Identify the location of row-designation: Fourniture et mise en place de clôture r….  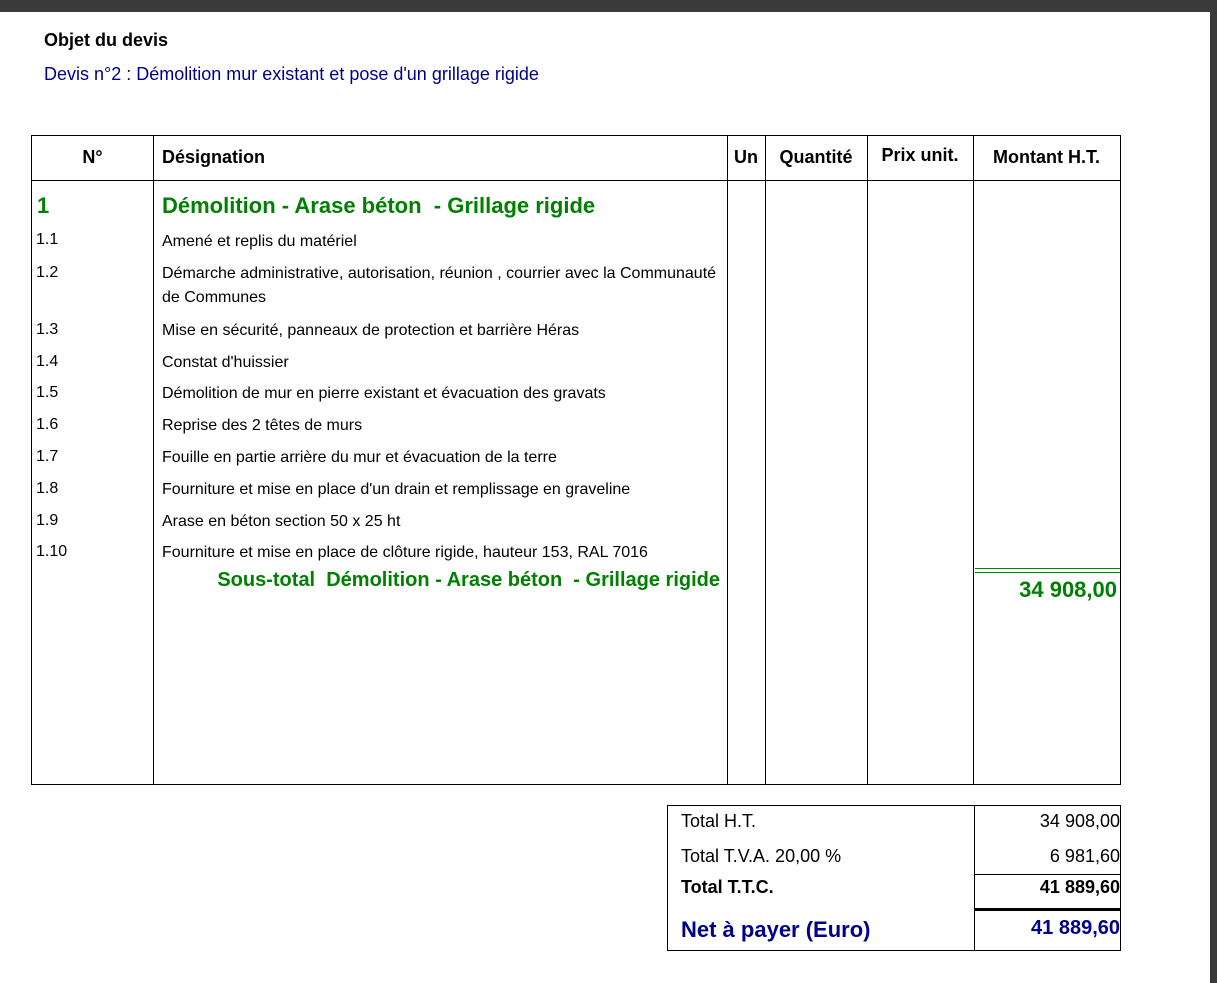
(405, 552).